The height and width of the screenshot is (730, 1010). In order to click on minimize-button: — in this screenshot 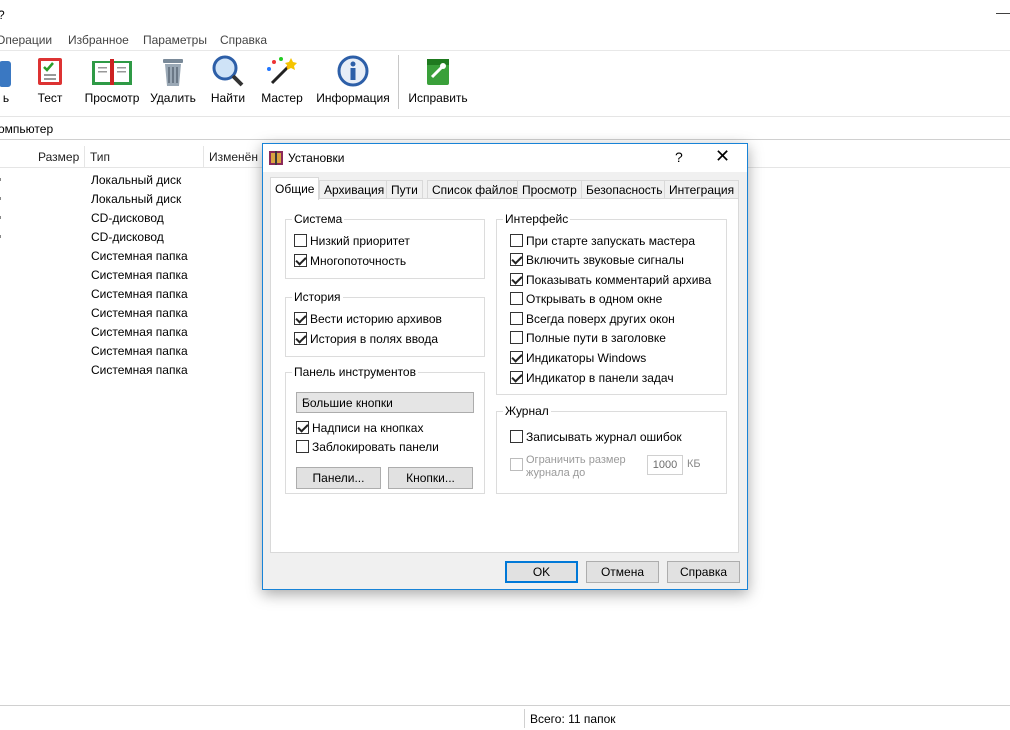, I will do `click(1003, 12)`.